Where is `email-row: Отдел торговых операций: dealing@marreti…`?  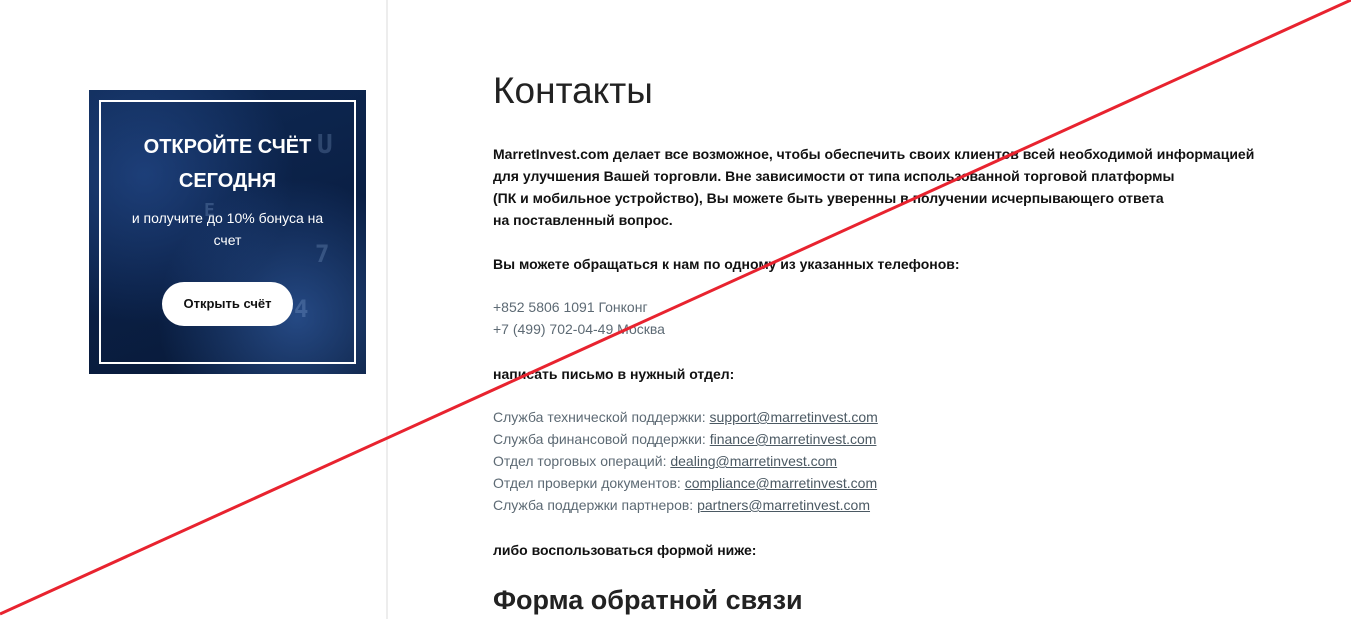 email-row: Отдел торговых операций: dealing@marreti… is located at coordinates (685, 461).